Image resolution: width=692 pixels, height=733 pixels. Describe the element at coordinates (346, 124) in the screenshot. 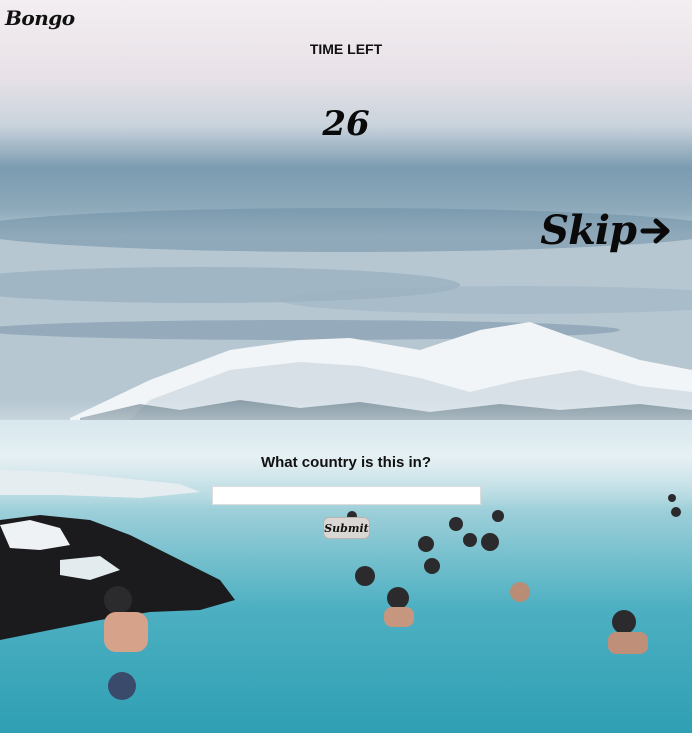

I see `timer-value: 26` at that location.